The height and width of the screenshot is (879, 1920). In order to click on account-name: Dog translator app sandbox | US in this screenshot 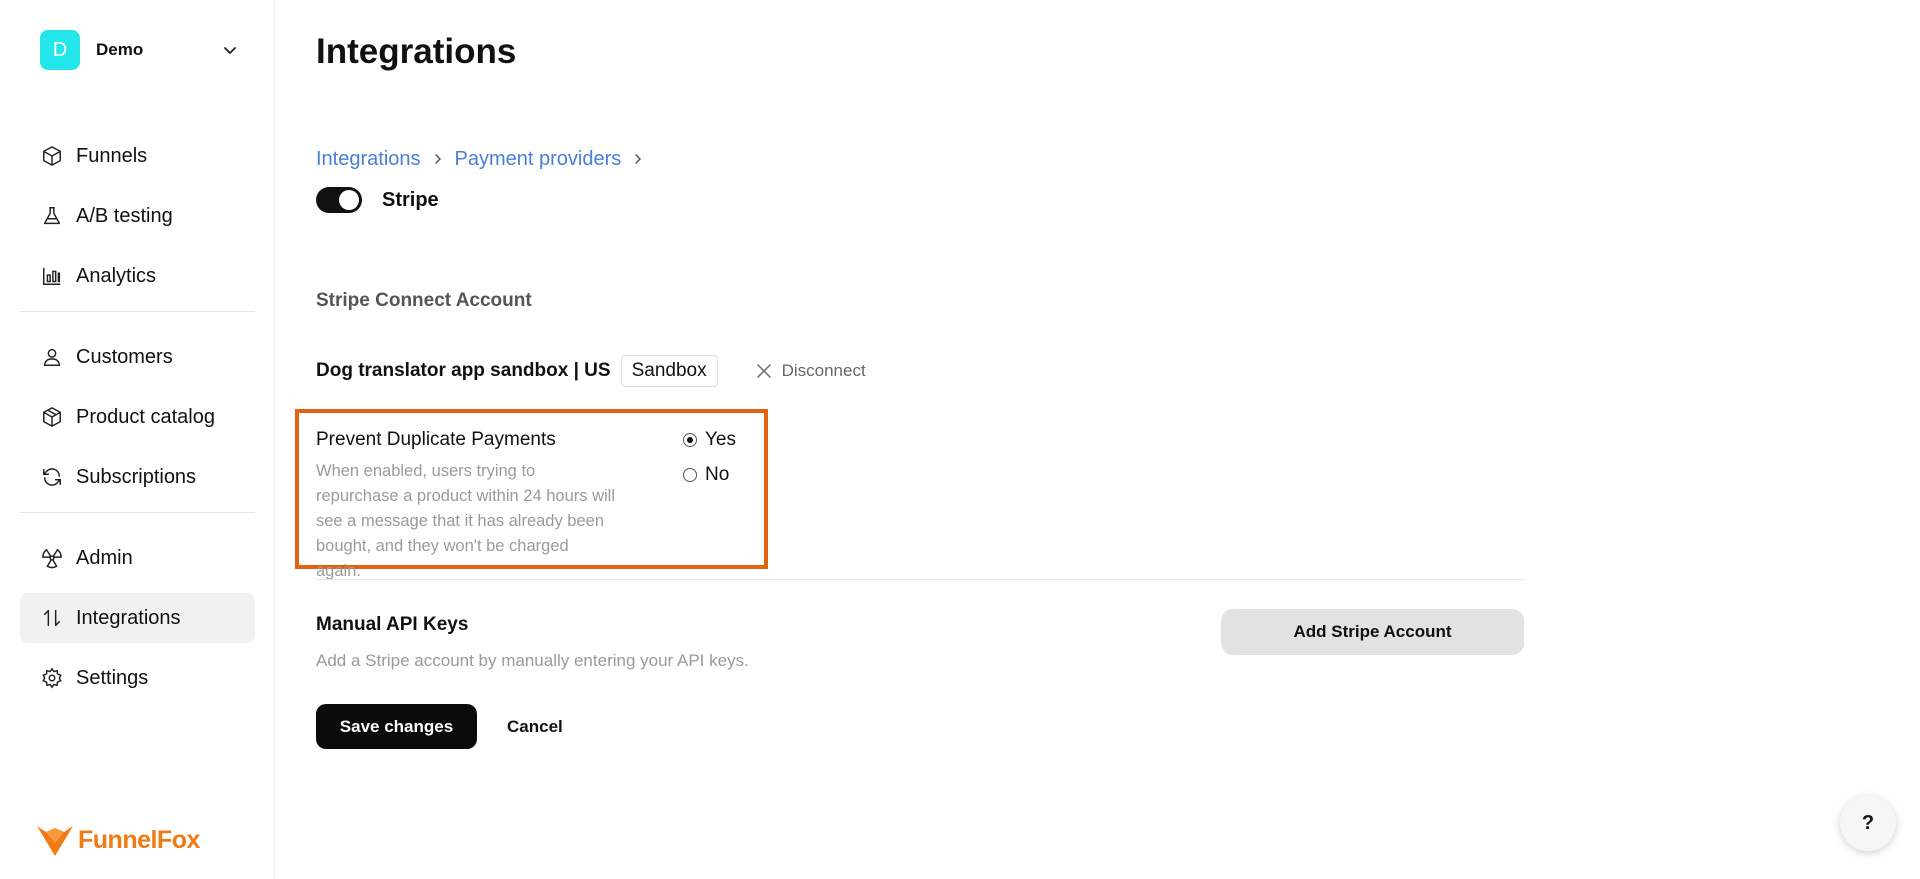, I will do `click(463, 370)`.